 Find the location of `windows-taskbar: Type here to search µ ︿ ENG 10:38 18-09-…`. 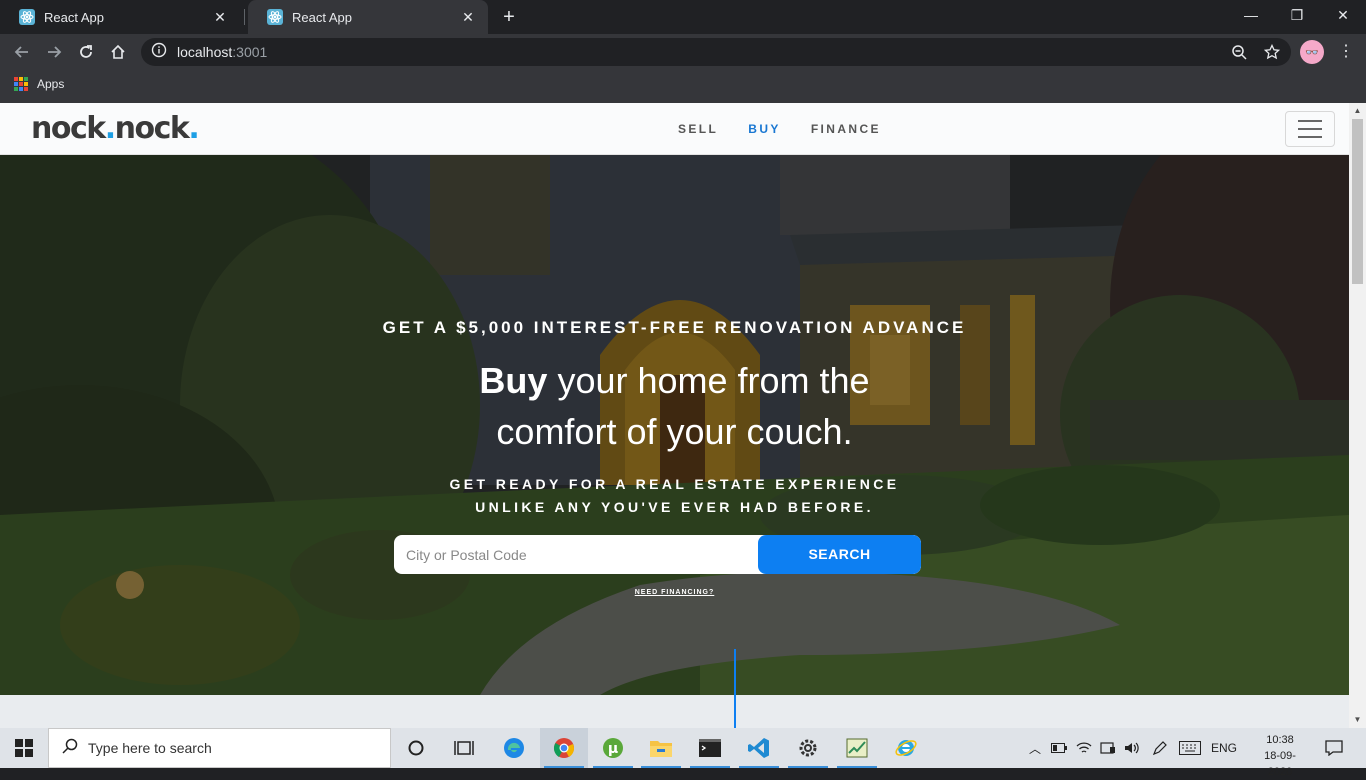

windows-taskbar: Type here to search µ ︿ ENG 10:38 18-09-… is located at coordinates (683, 753).